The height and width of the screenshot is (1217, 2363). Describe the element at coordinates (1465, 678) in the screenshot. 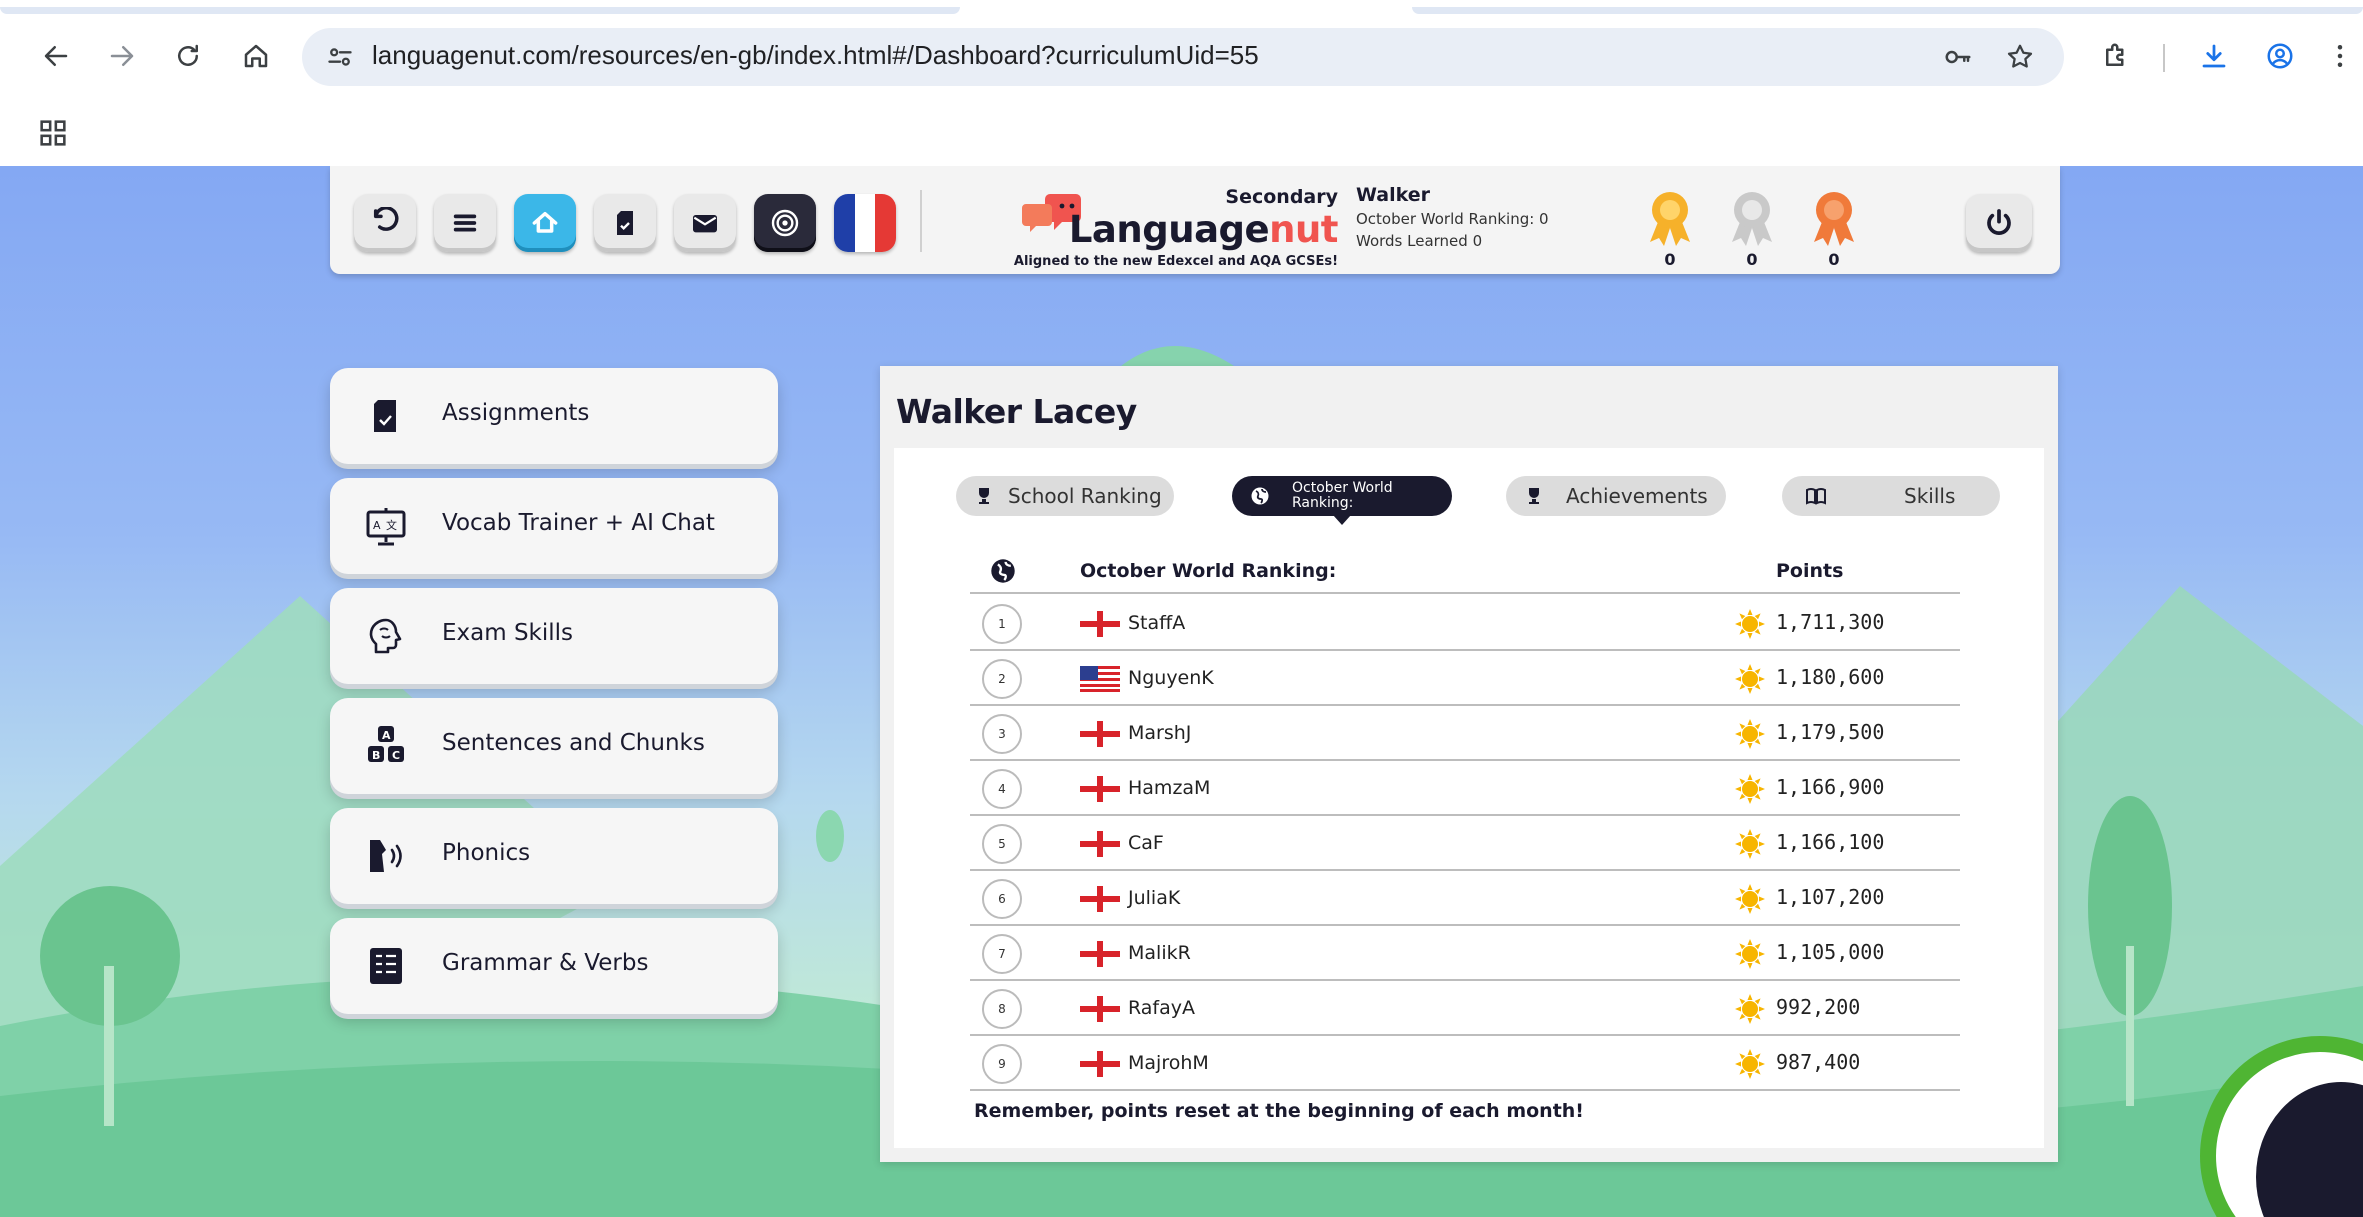

I see `ranking-row: 2 NguyenK 1,180,600` at that location.